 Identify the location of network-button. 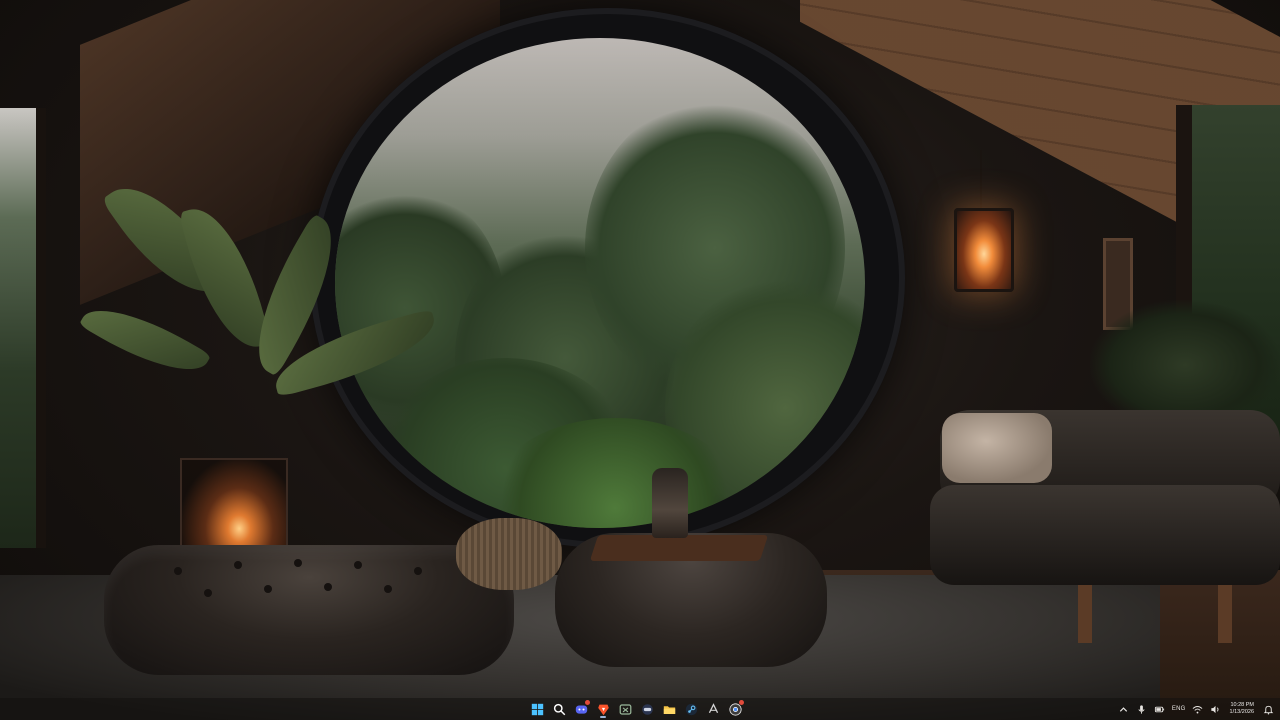
(1198, 709).